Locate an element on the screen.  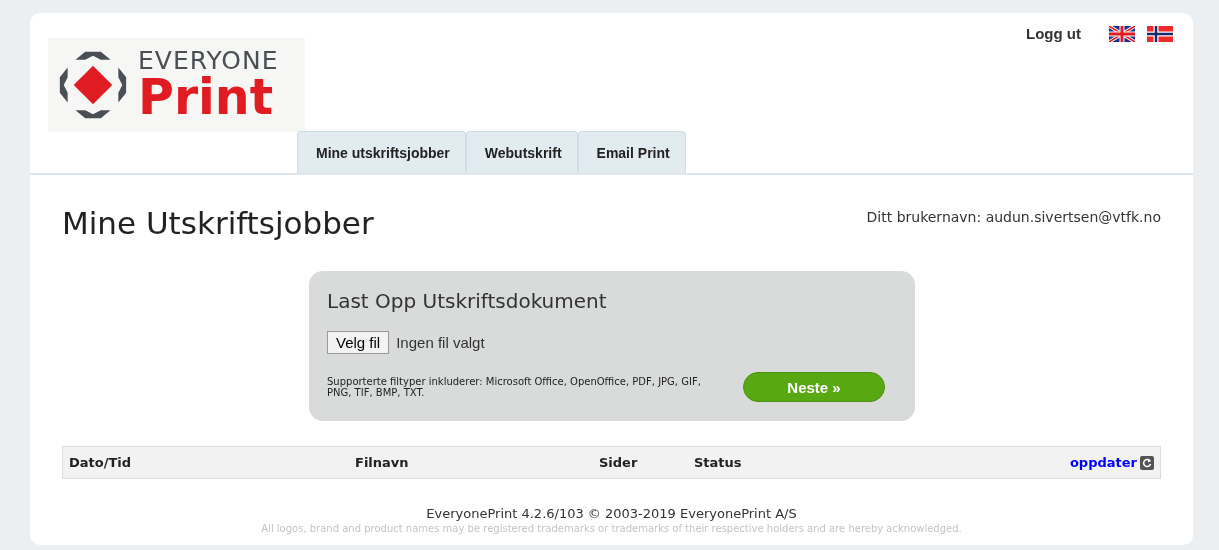
refresh-icon is located at coordinates (1147, 462).